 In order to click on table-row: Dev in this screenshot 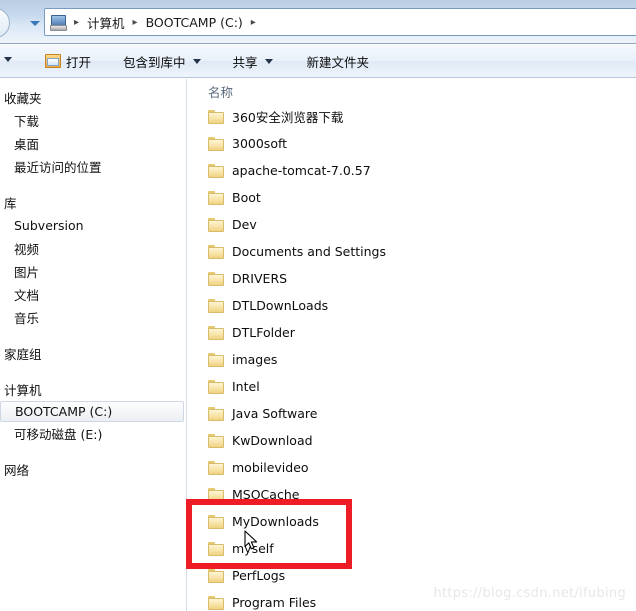, I will do `click(412, 224)`.